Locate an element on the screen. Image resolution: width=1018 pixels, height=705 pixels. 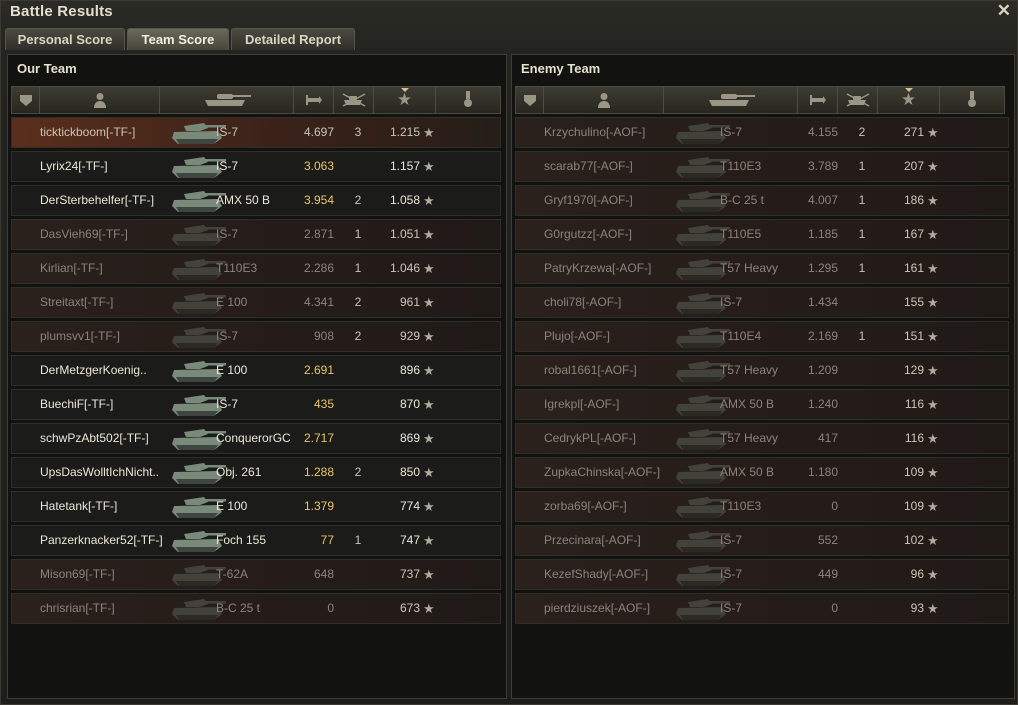
player-row: ZupkaChinska[-AOF-] AMX 50 B 1.180 109 ★ is located at coordinates (762, 472).